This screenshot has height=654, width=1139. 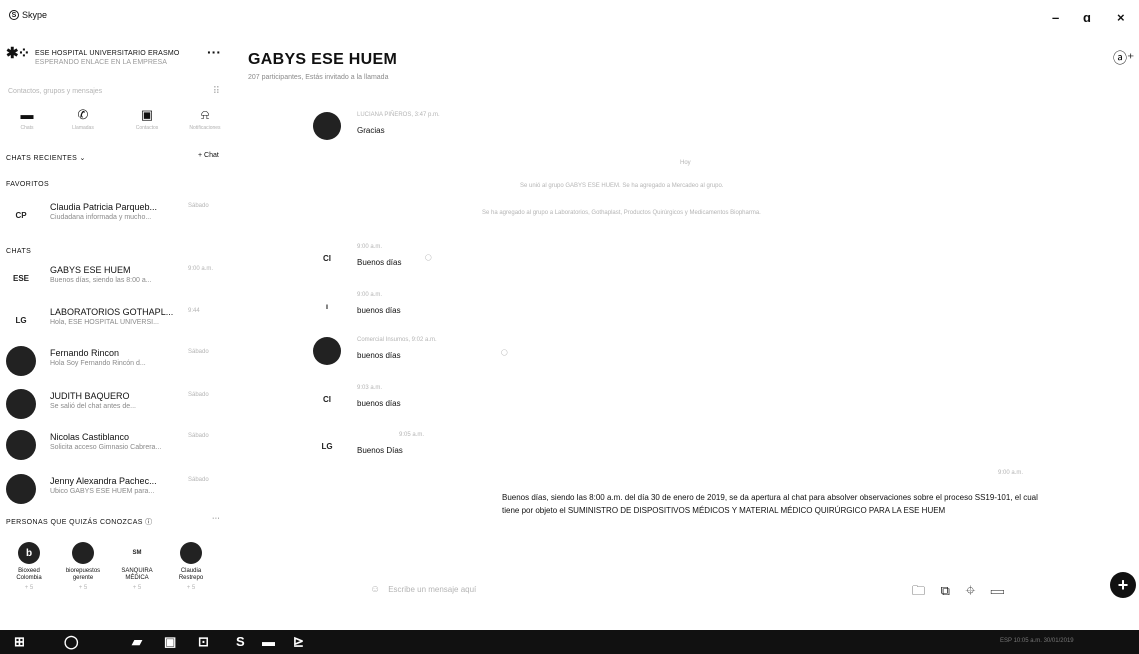 I want to click on minimize-button: –, so click(x=1055, y=17).